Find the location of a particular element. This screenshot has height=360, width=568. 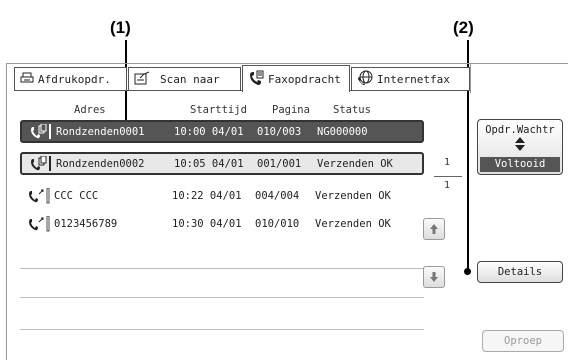

callout-2: (2) is located at coordinates (463, 27).